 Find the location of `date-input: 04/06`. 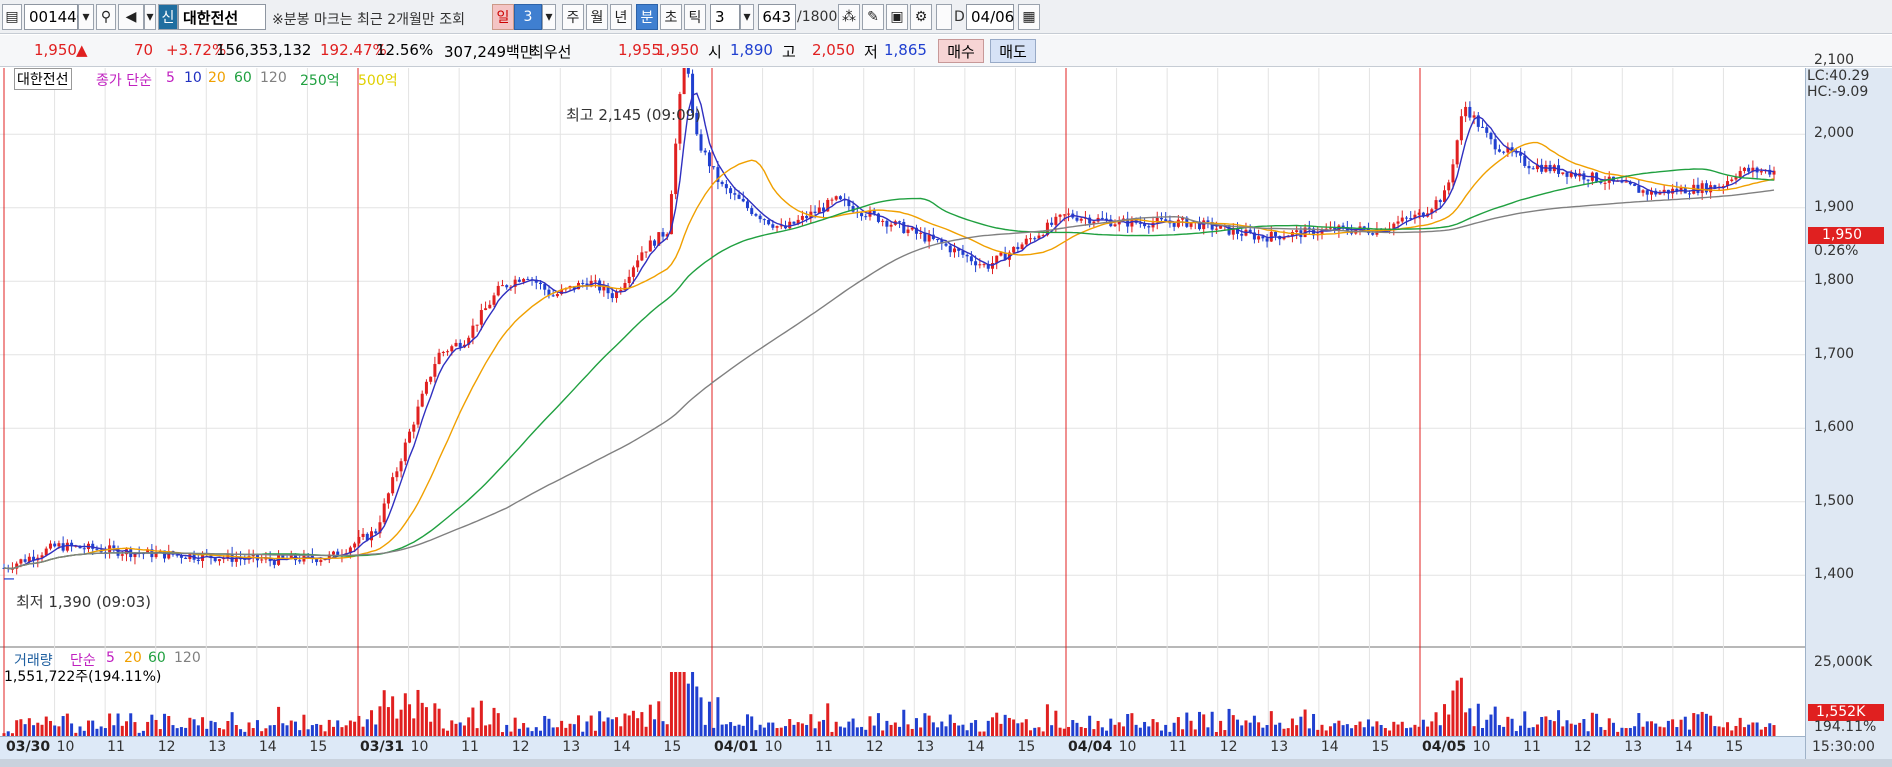

date-input: 04/06 is located at coordinates (990, 17).